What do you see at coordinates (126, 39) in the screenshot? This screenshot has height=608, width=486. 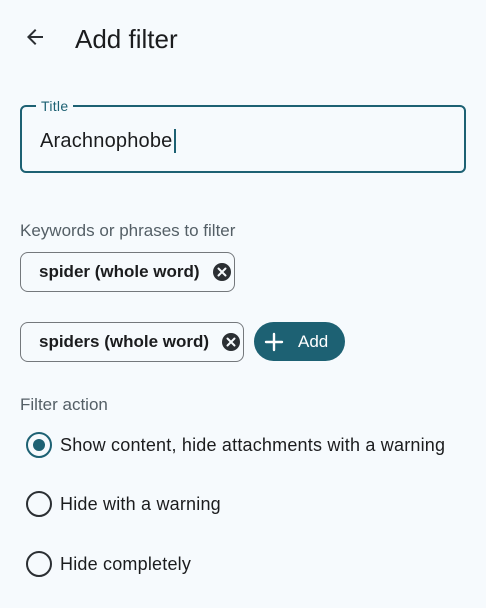 I see `page-title: Add filter` at bounding box center [126, 39].